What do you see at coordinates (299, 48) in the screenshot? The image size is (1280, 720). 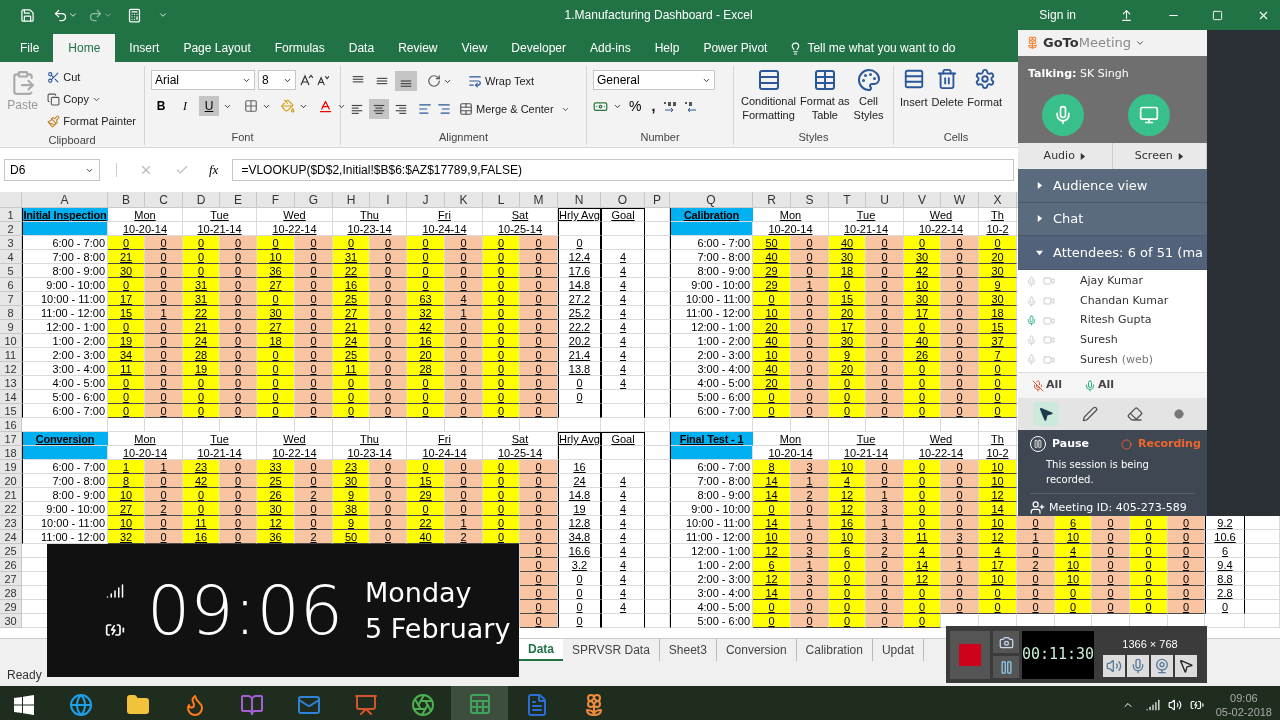 I see `ribbon-tab: Formulas` at bounding box center [299, 48].